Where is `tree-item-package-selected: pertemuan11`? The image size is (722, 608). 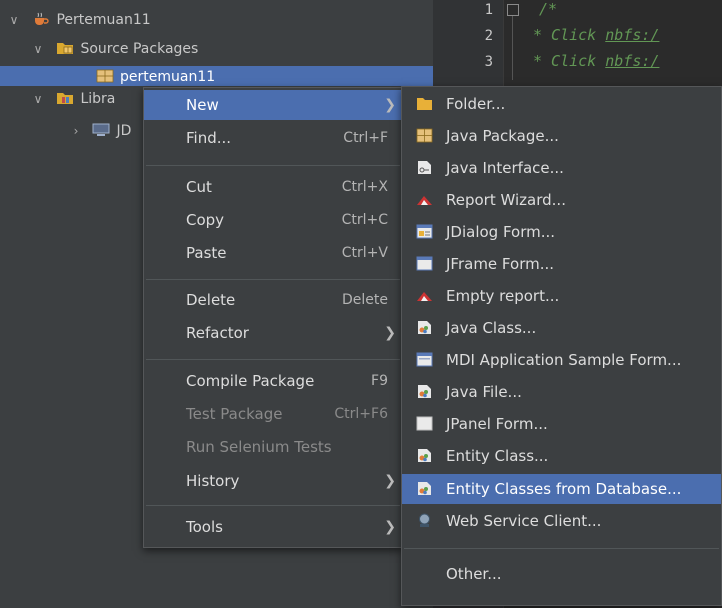 tree-item-package-selected: pertemuan11 is located at coordinates (216, 76).